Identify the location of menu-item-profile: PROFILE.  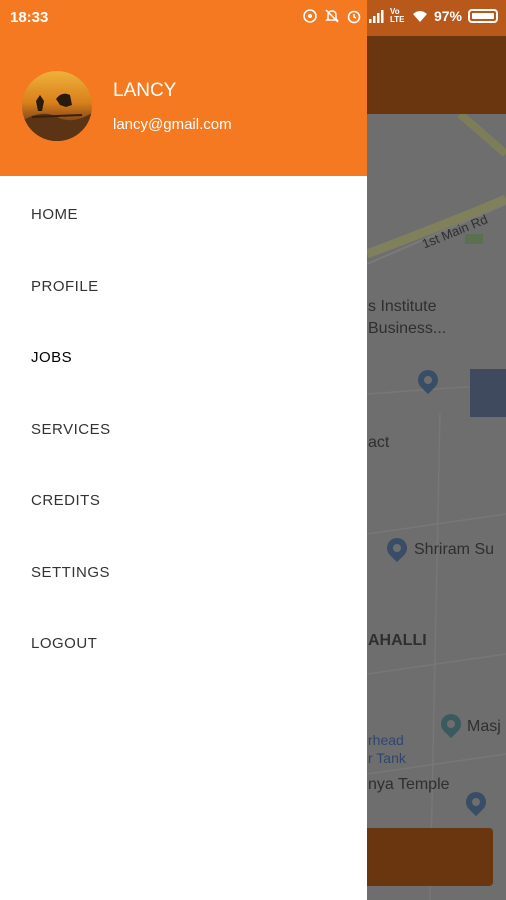
(183, 286).